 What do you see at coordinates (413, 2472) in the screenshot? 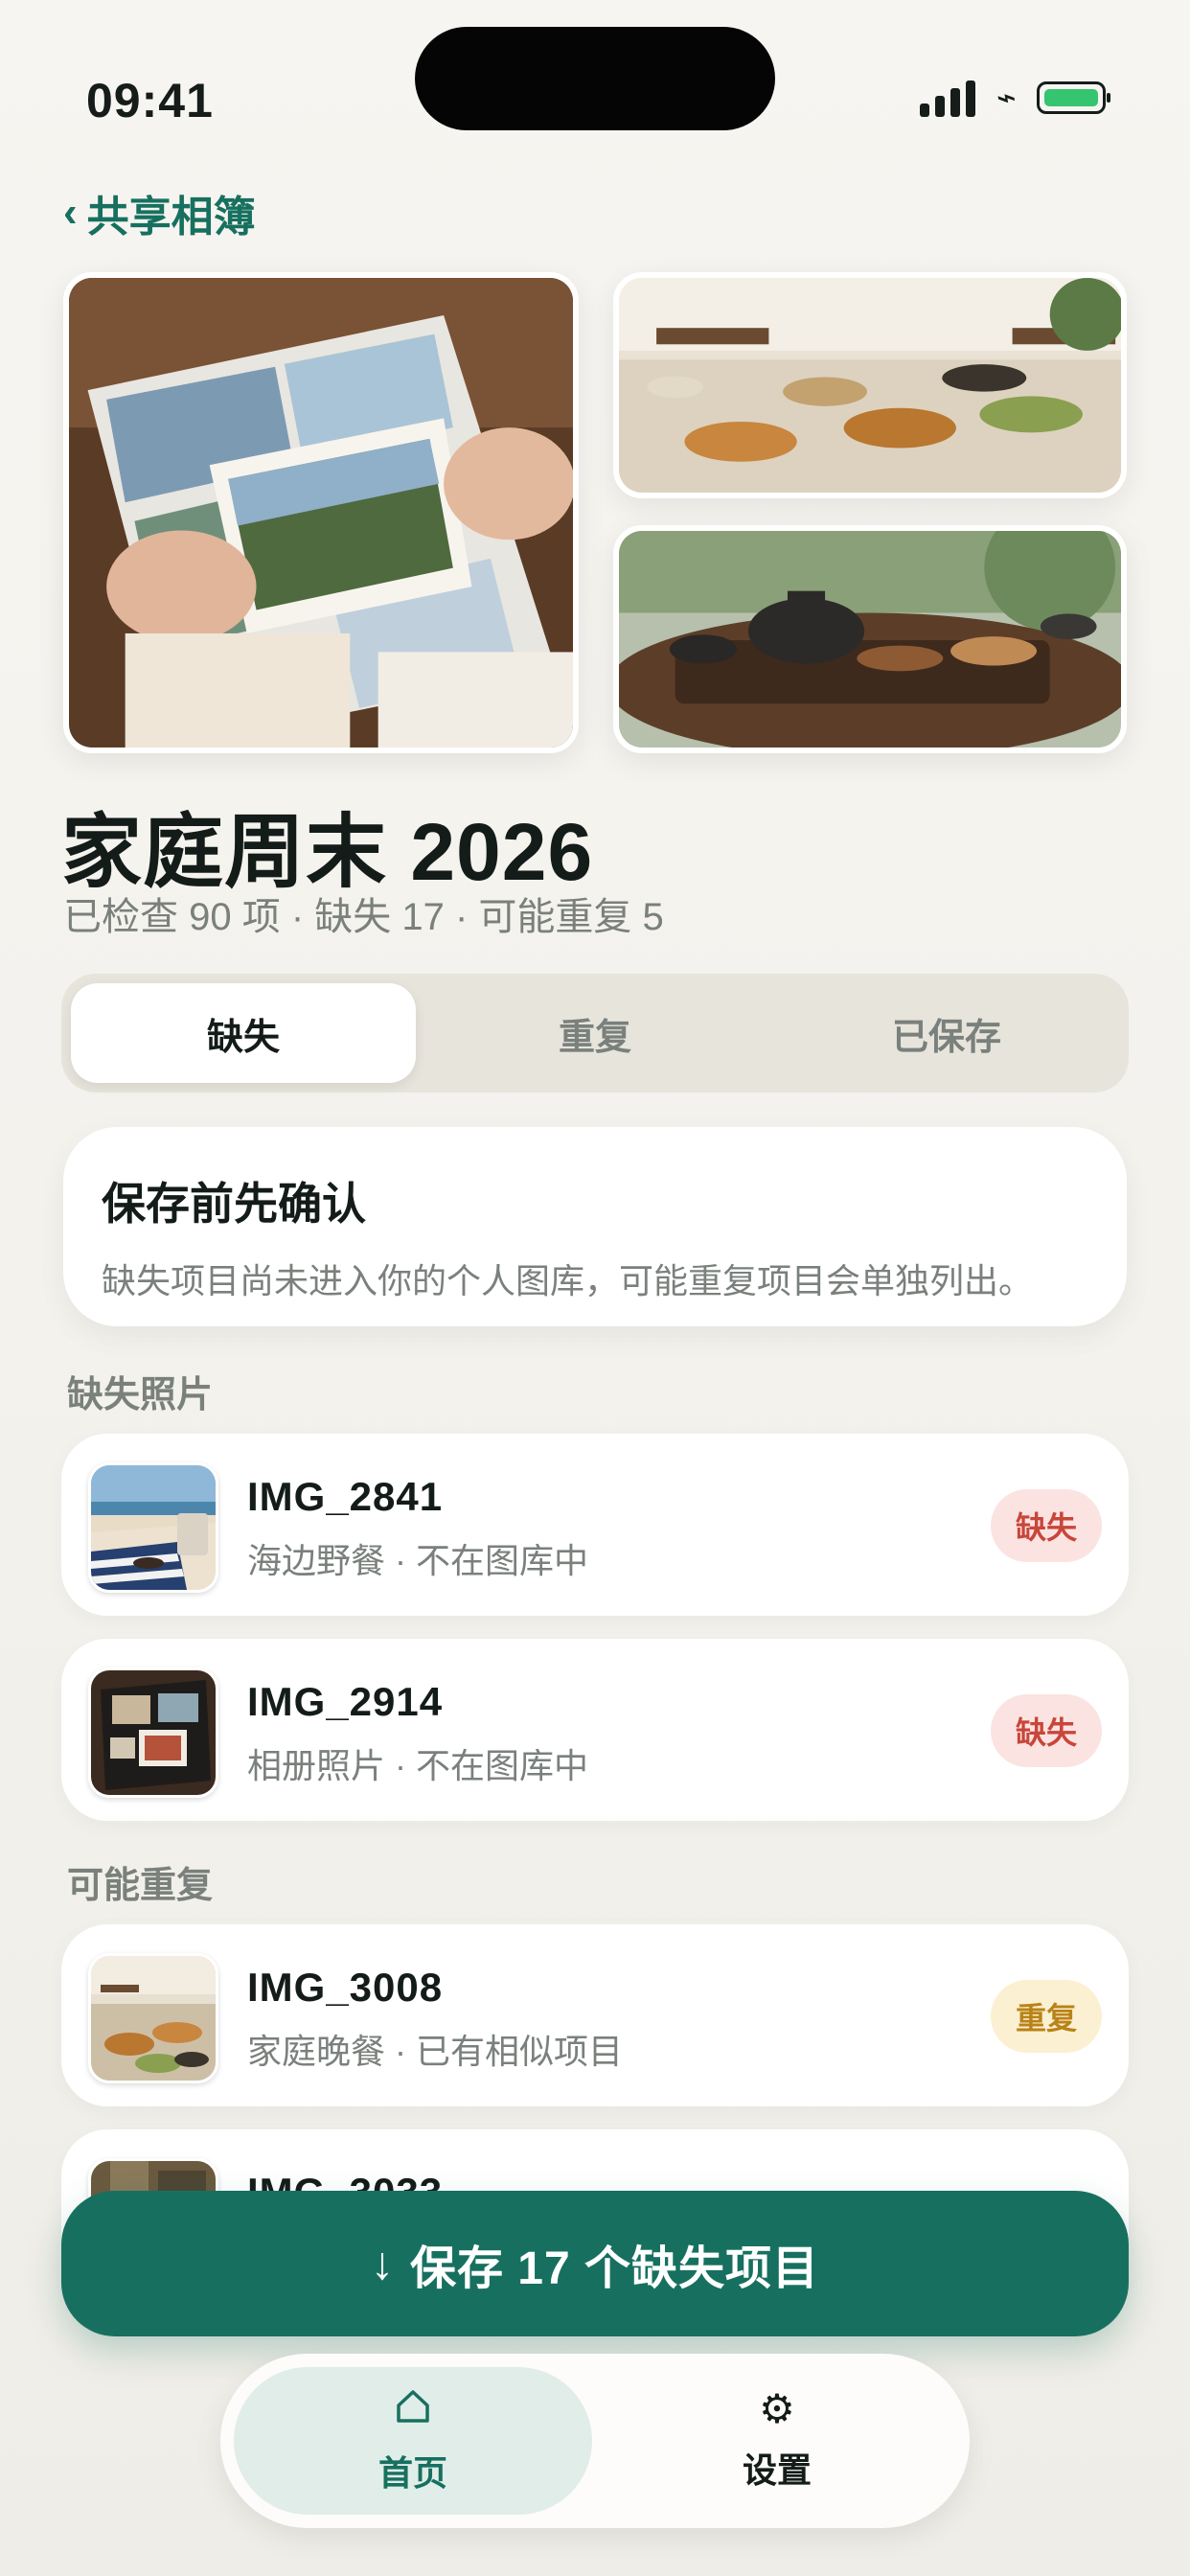
I see `tab-home-label: 首页` at bounding box center [413, 2472].